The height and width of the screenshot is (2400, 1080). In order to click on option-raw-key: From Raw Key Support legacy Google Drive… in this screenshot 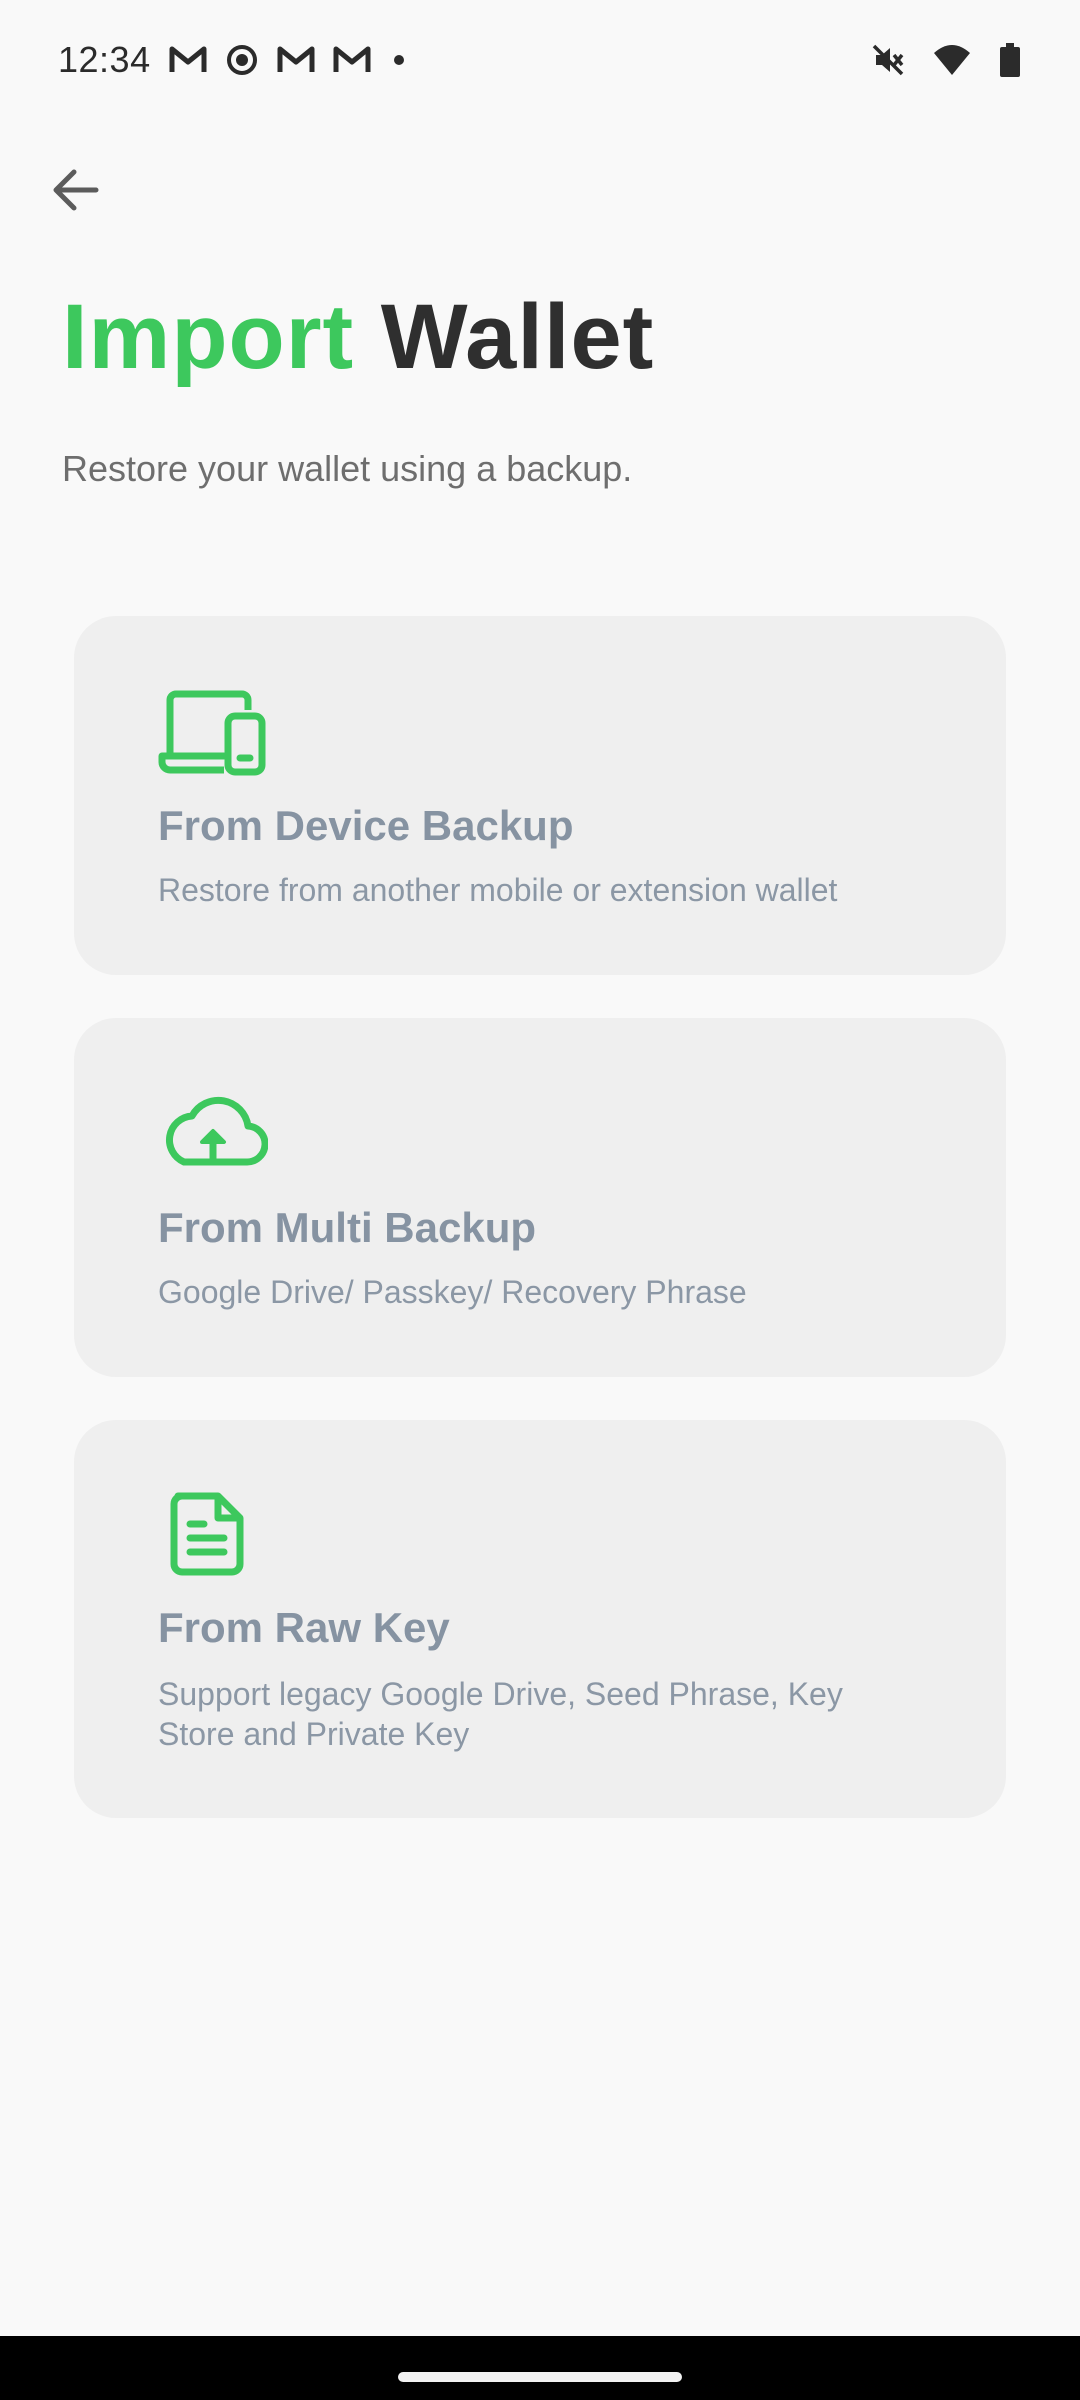, I will do `click(540, 1619)`.